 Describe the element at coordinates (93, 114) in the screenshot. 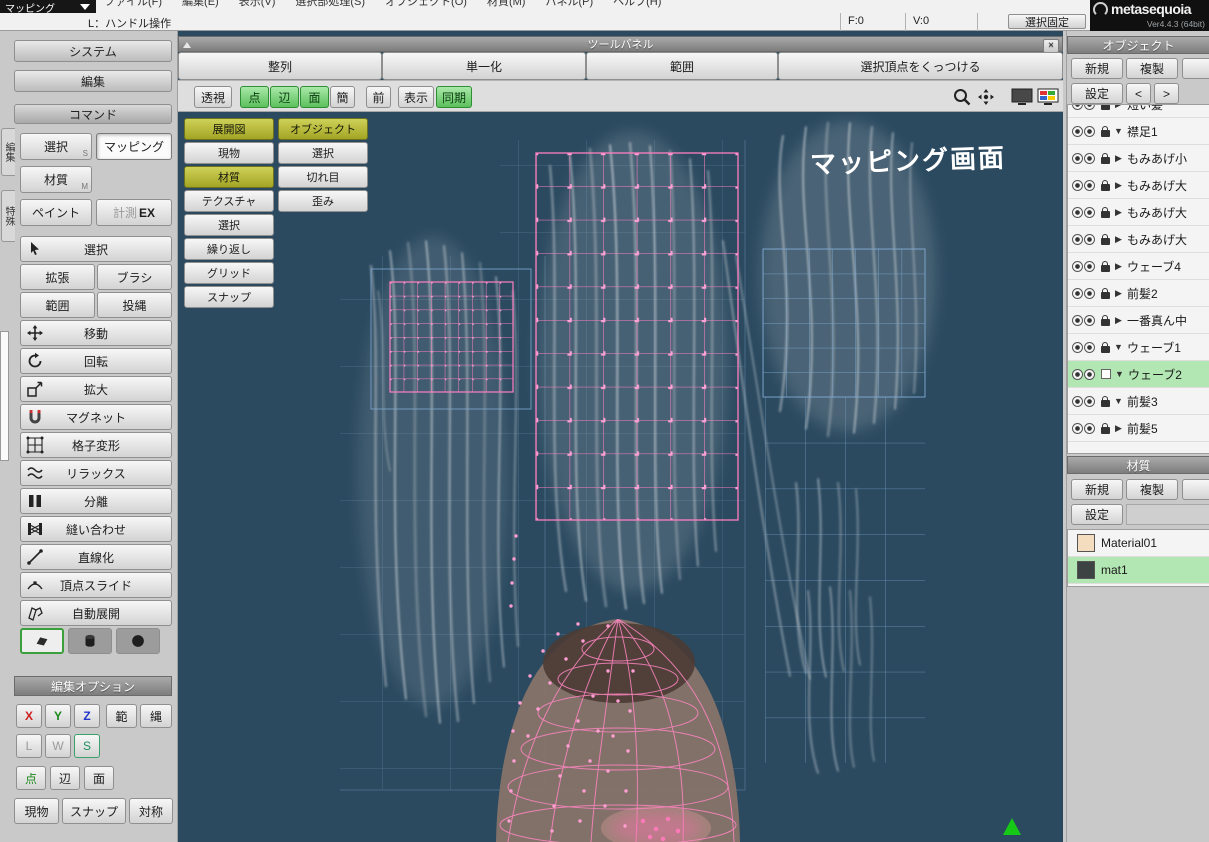

I see `section-command: コマンド` at that location.